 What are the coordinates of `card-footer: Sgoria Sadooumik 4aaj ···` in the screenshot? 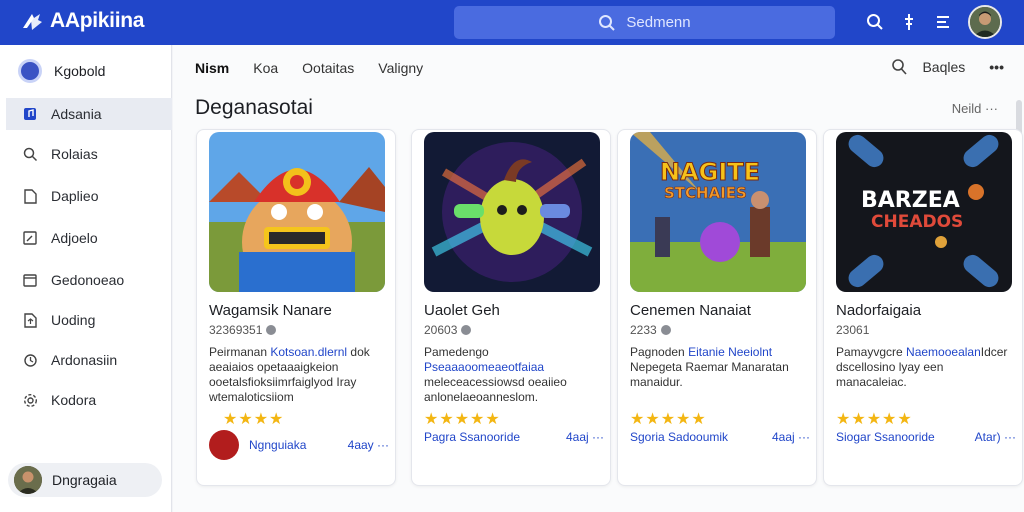 It's located at (720, 437).